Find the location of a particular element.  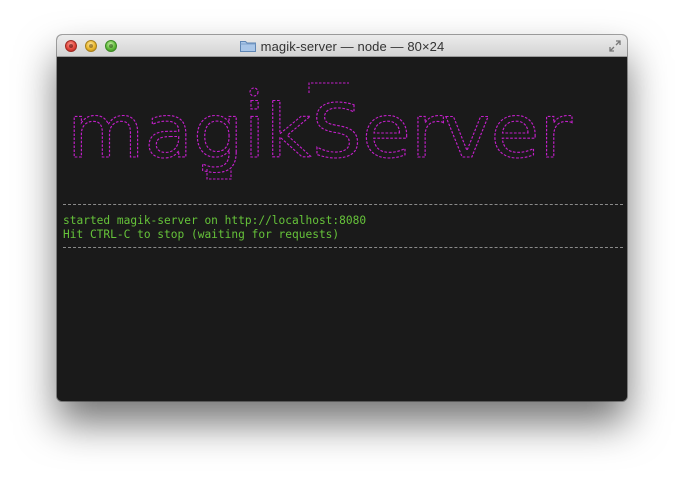

window-title-group: magik-server — node — 80×24 is located at coordinates (342, 46).